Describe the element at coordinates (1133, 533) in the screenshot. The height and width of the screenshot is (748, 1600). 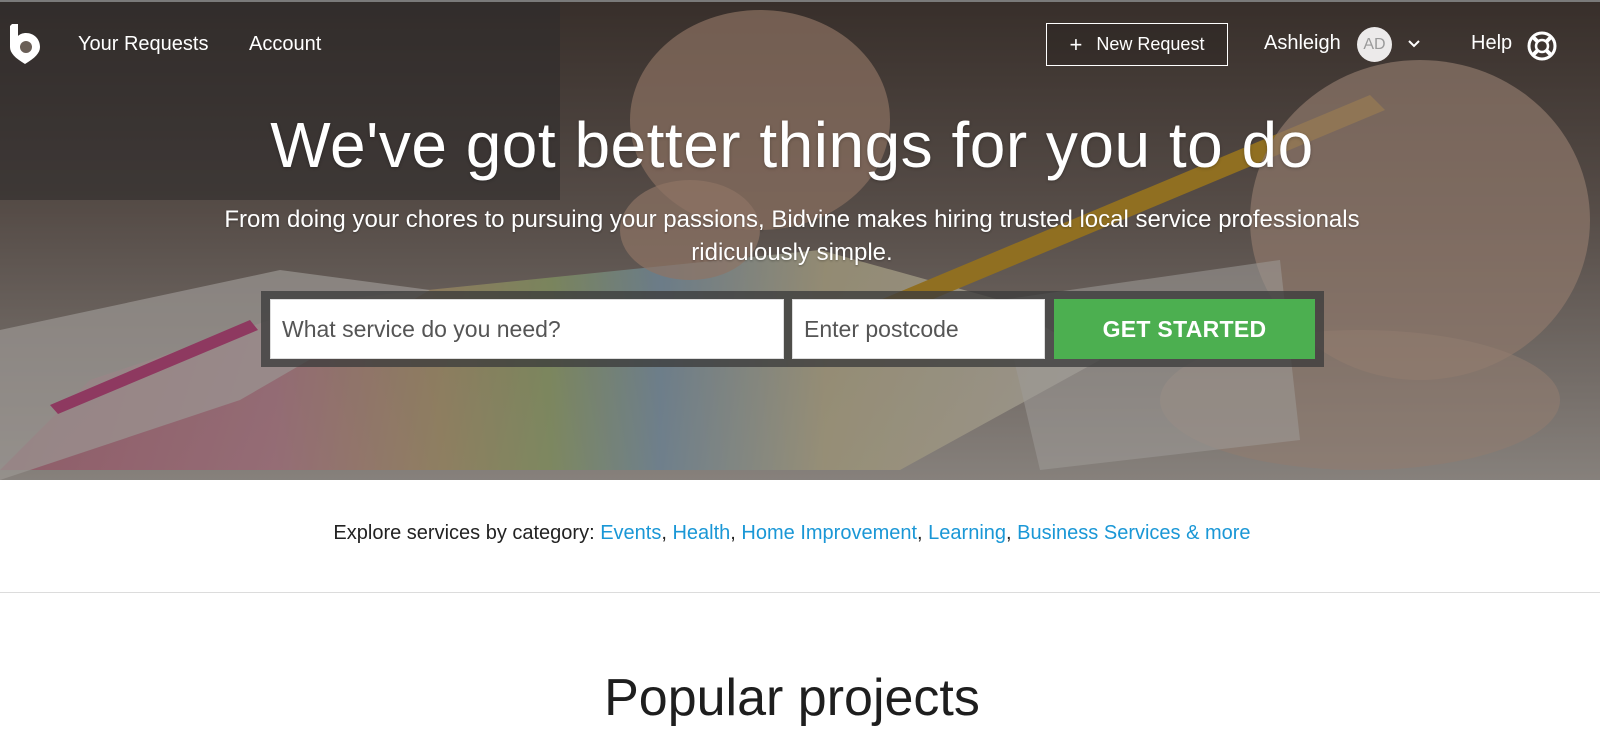
I see `category-link-business-services: Business Services & more` at that location.